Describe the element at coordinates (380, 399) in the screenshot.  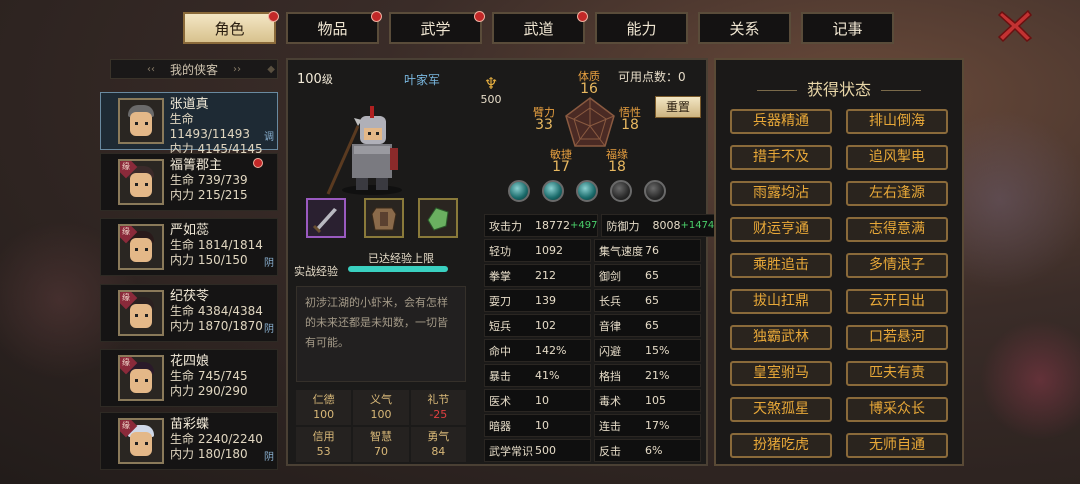
I see `virtue-name: 义气` at that location.